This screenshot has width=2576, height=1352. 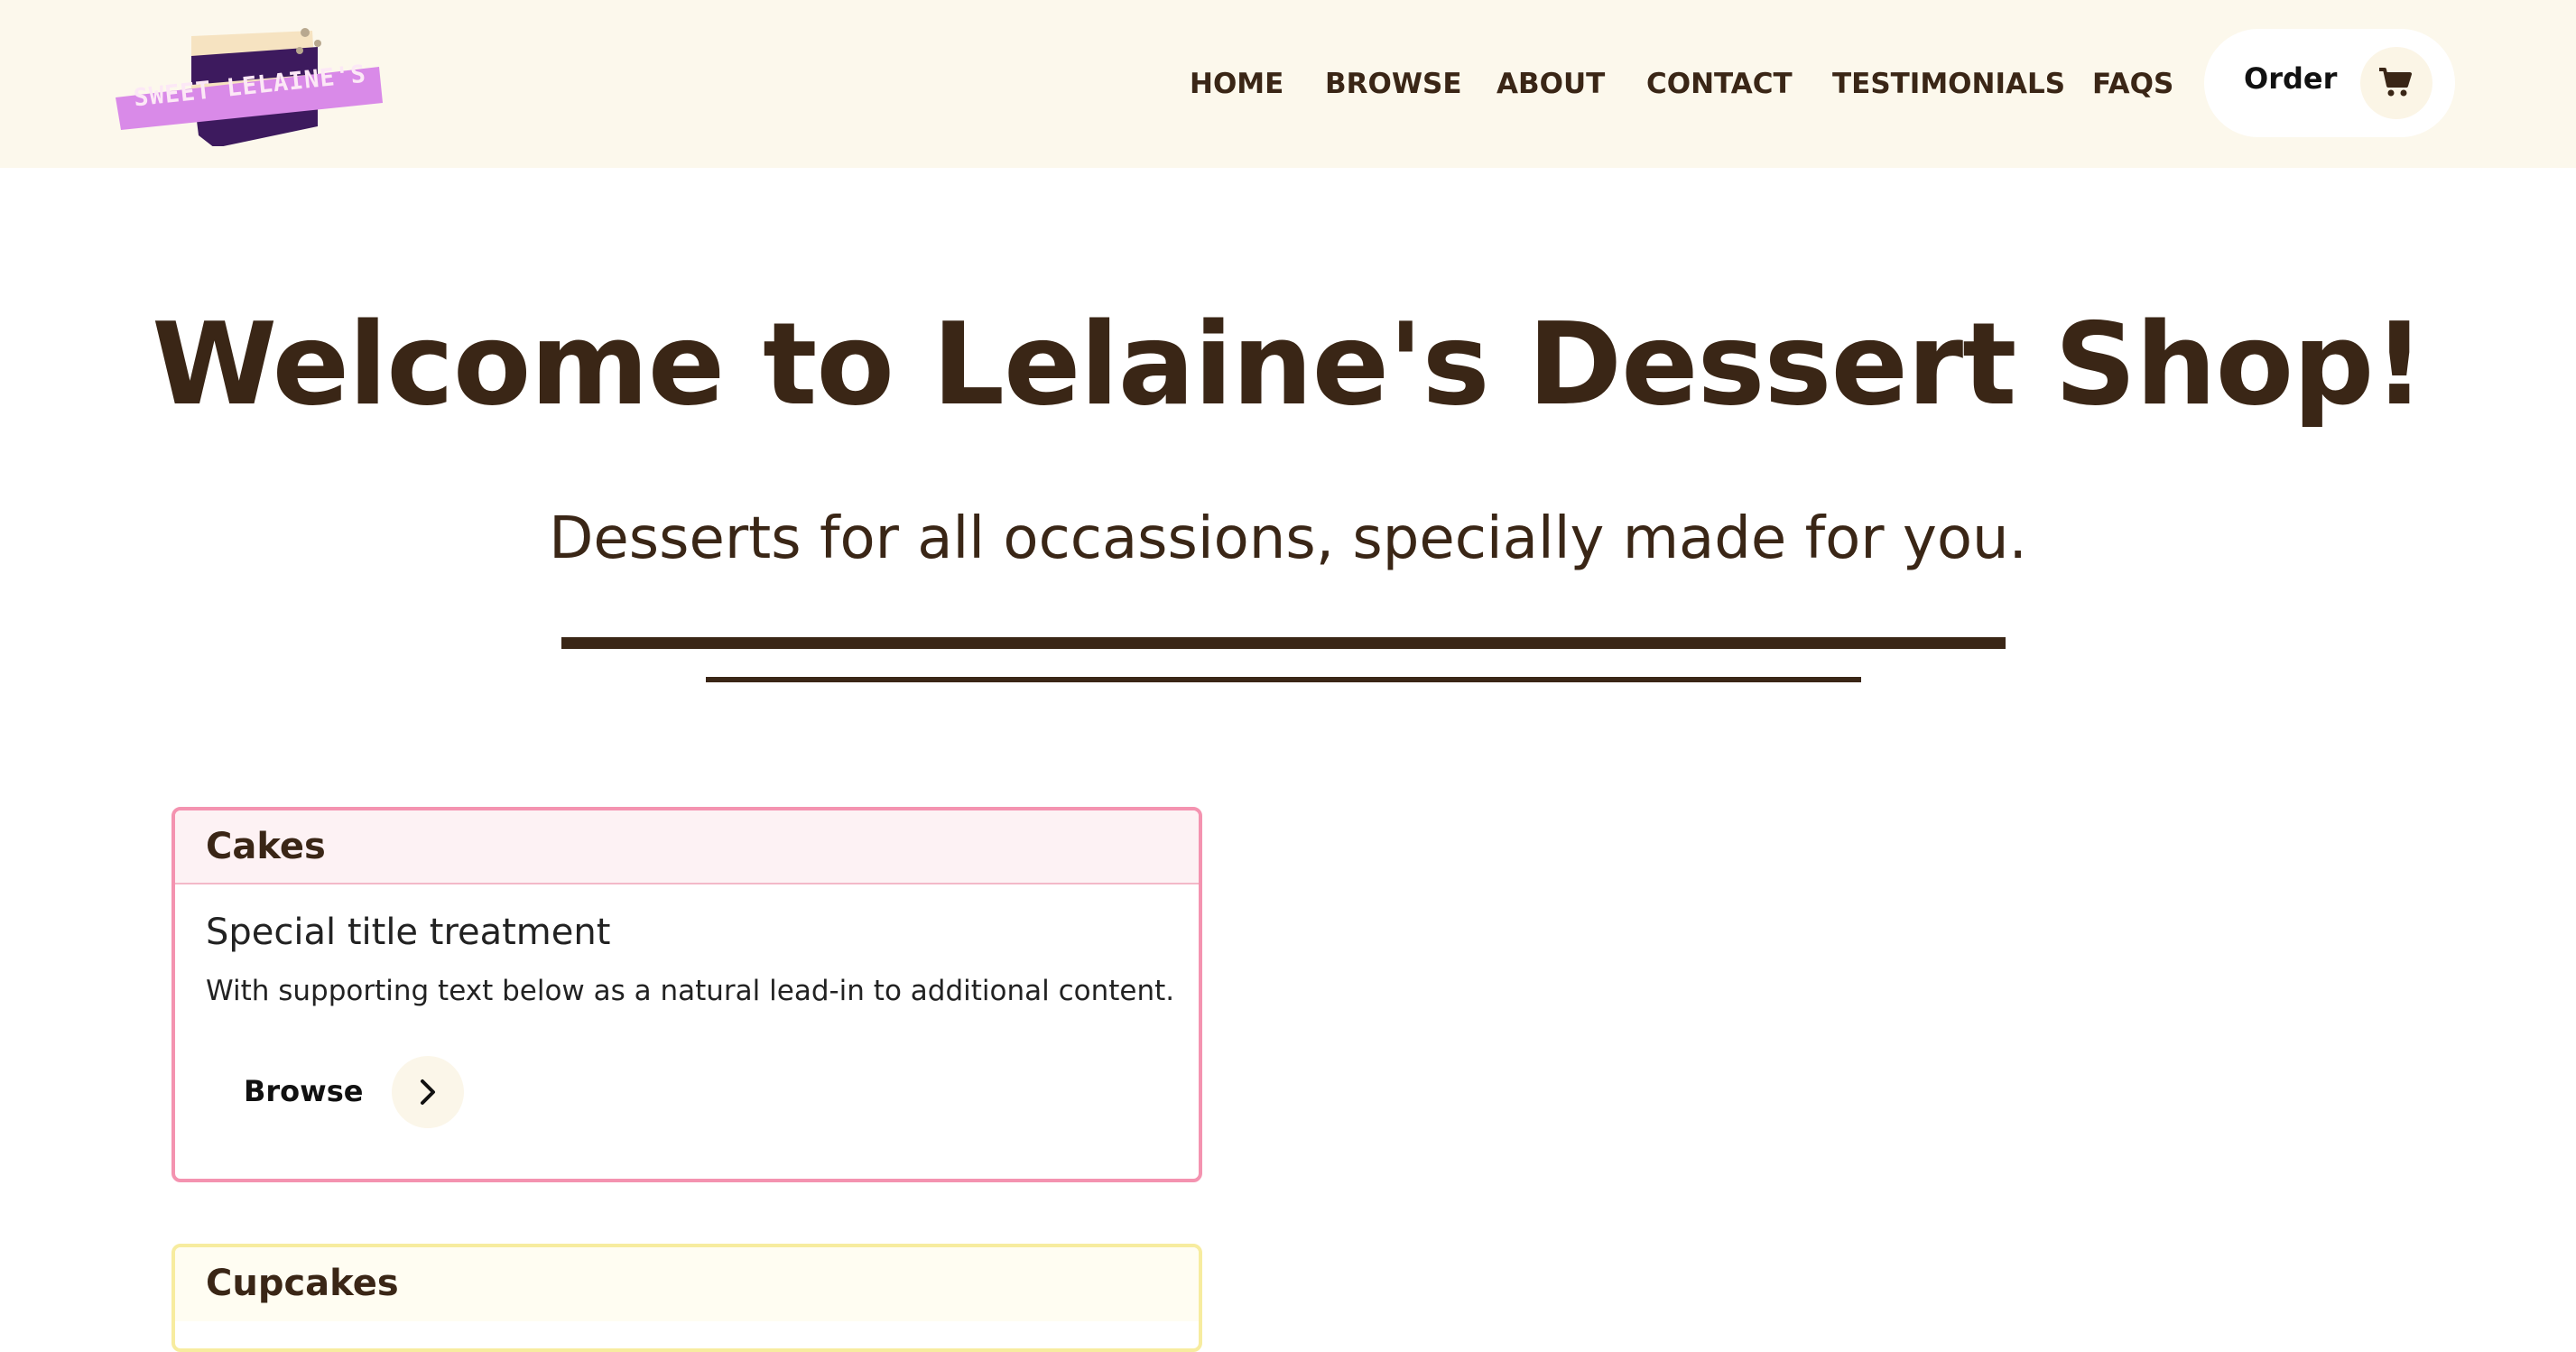 I want to click on browse-label: Browse, so click(x=304, y=1091).